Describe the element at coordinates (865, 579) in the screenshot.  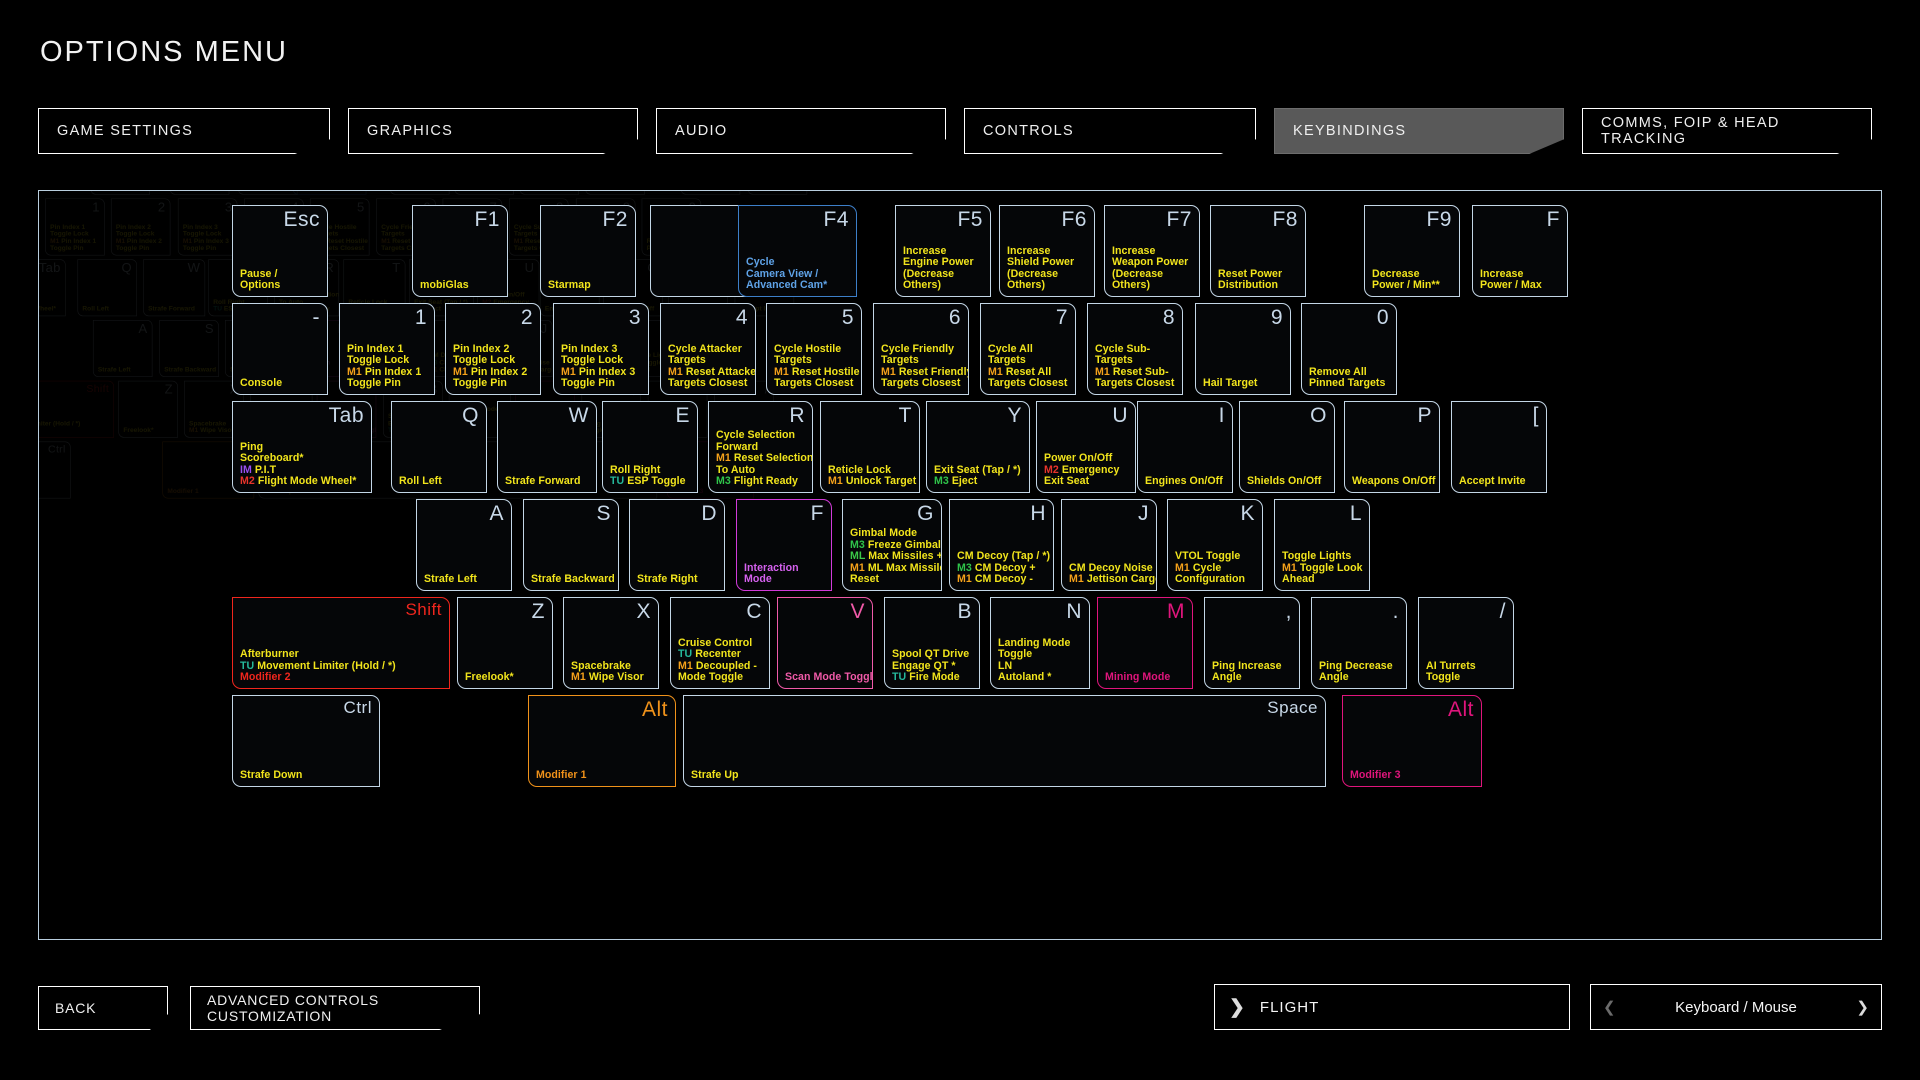
I see `binding-text: Reset` at that location.